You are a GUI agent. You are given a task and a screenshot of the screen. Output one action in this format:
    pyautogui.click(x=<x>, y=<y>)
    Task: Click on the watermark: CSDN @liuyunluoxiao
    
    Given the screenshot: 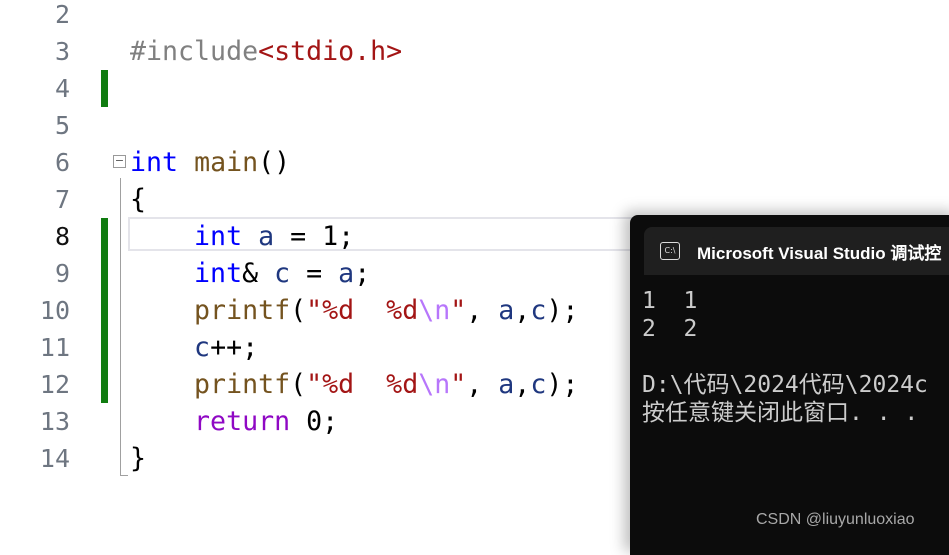 What is the action you would take?
    pyautogui.click(x=835, y=519)
    